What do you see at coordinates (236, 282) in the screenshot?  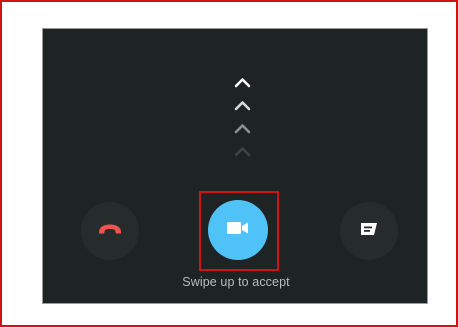 I see `swipe-hint-text: Swipe up to accept` at bounding box center [236, 282].